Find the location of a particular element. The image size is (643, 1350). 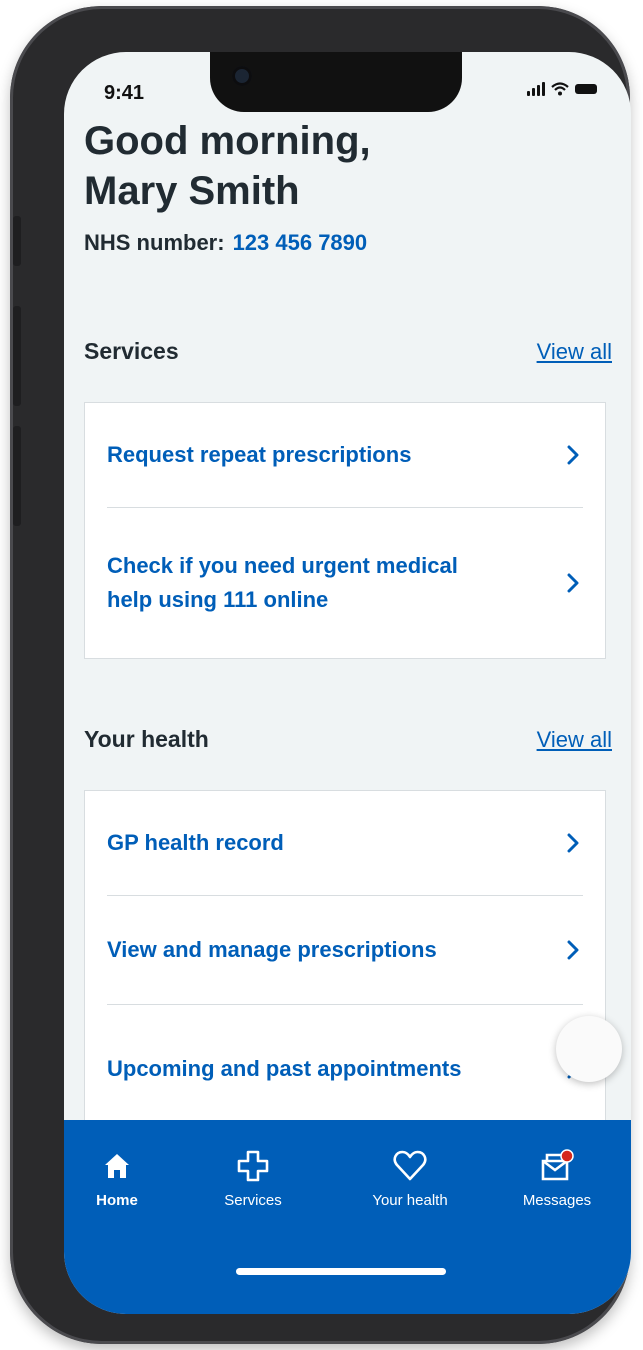

volume-up-button is located at coordinates (17, 356).